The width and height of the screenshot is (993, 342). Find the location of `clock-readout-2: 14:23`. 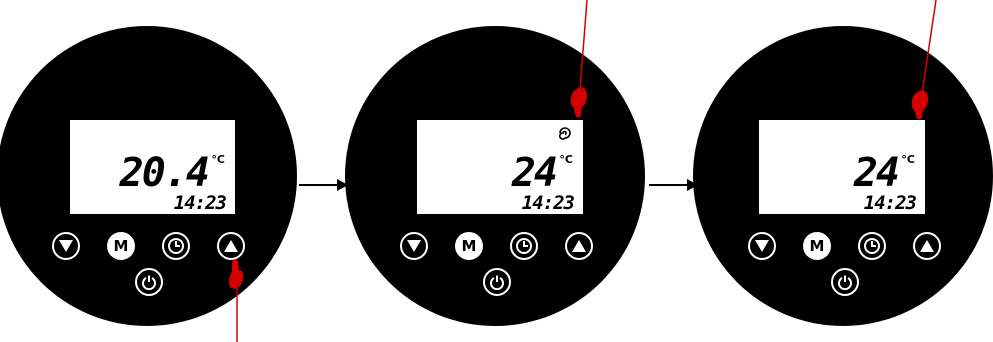

clock-readout-2: 14:23 is located at coordinates (548, 203).